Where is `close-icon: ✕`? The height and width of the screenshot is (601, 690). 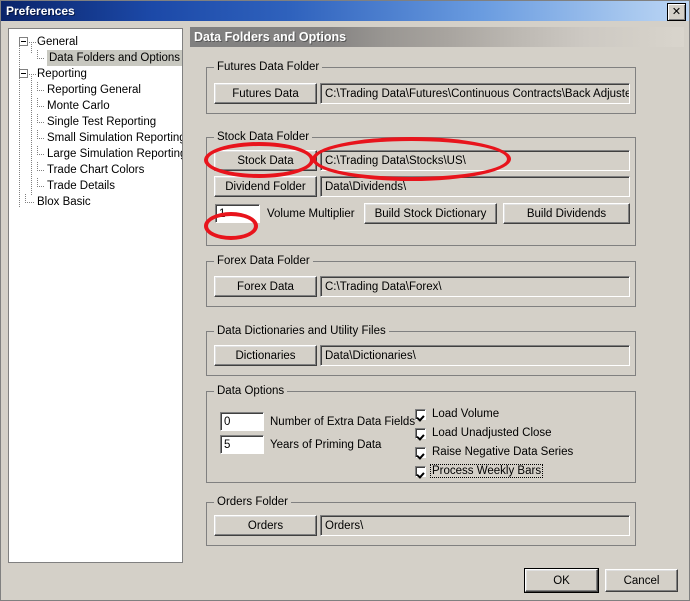 close-icon: ✕ is located at coordinates (676, 12).